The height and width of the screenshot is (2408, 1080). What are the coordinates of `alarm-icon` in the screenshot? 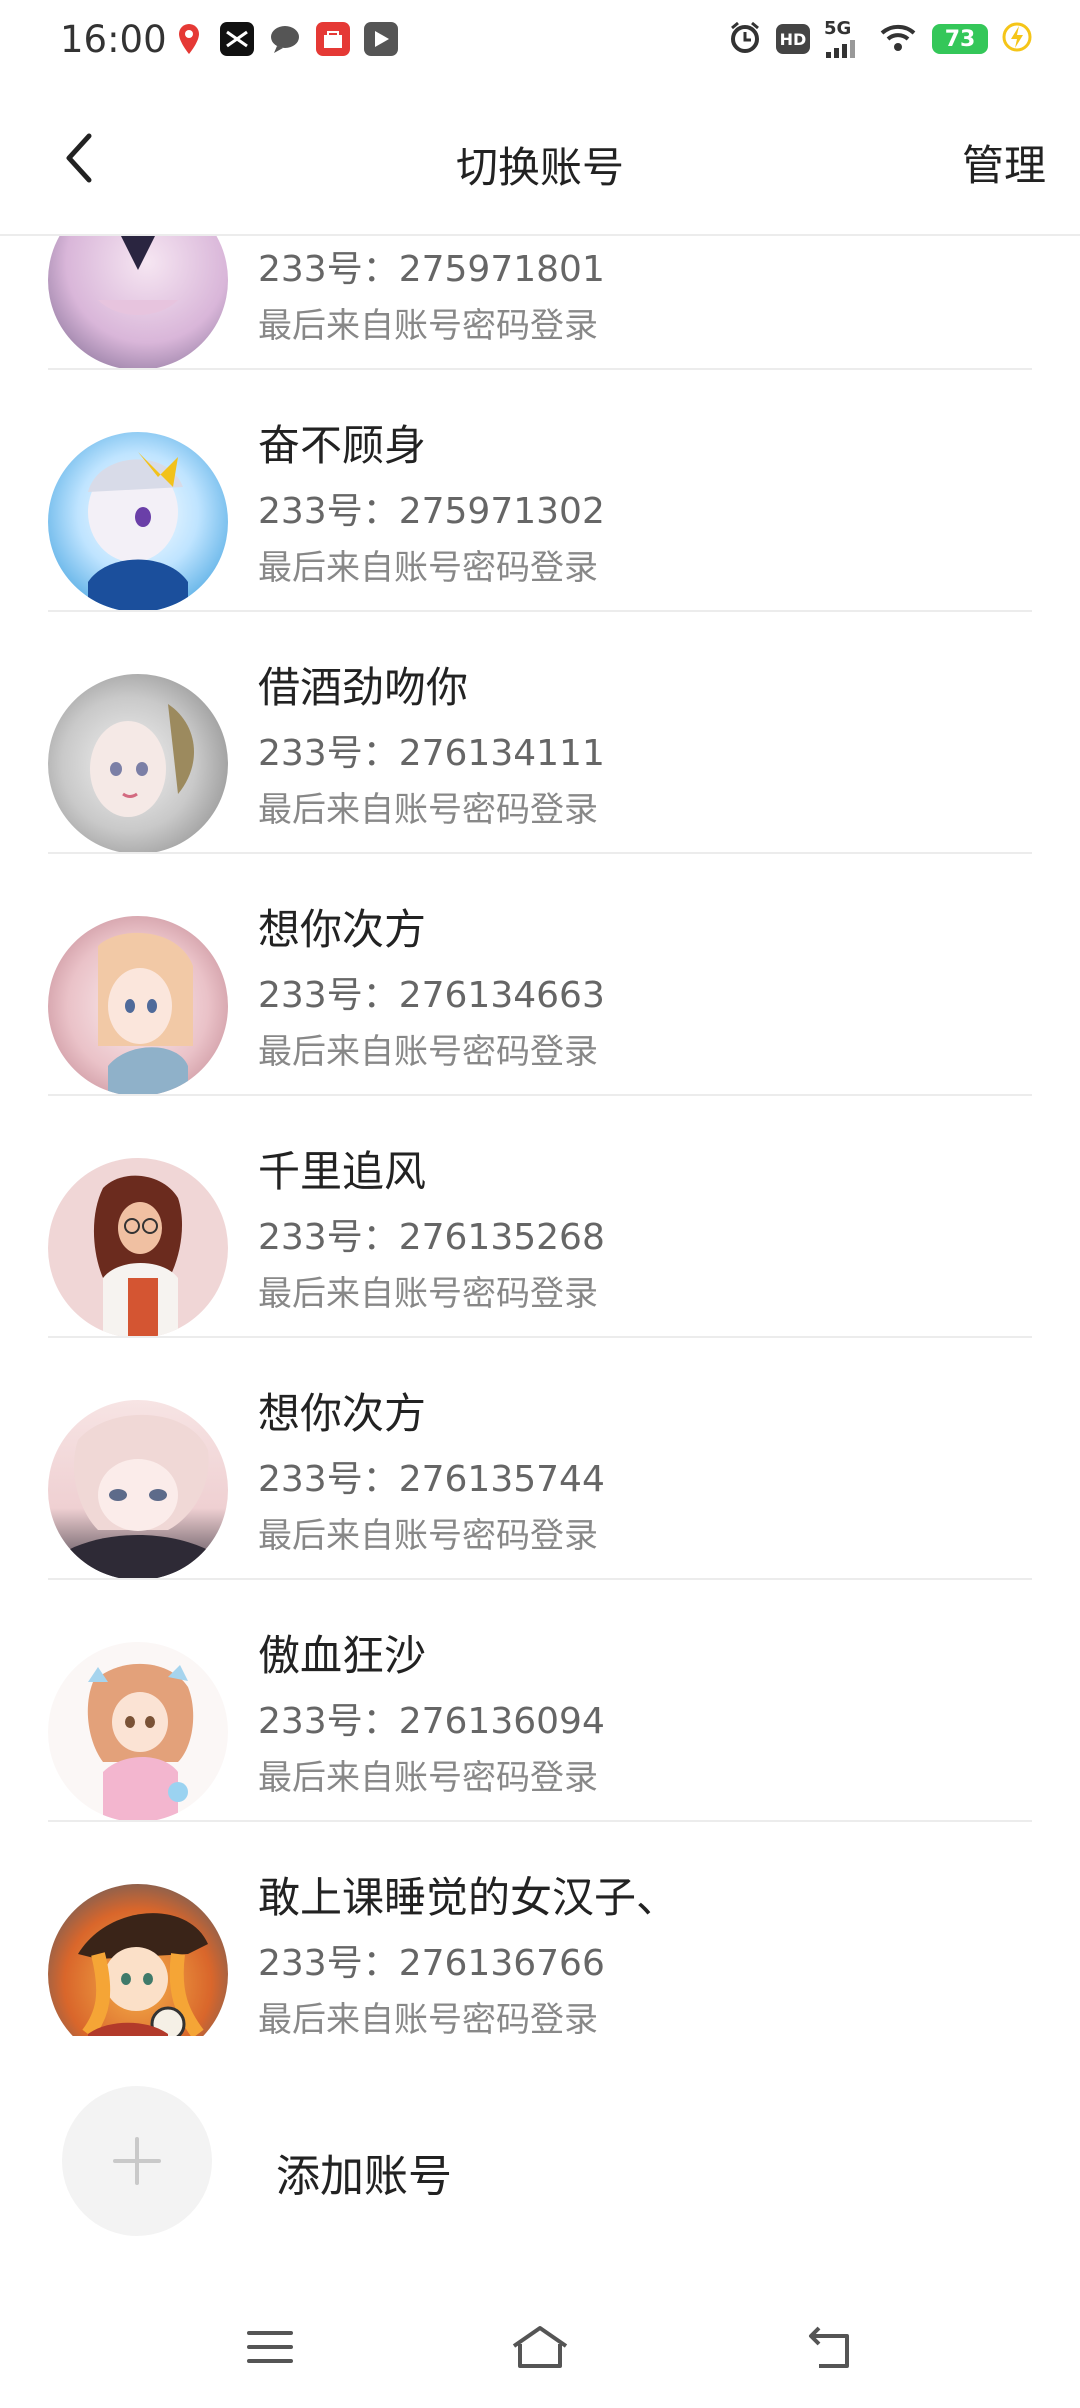 It's located at (745, 39).